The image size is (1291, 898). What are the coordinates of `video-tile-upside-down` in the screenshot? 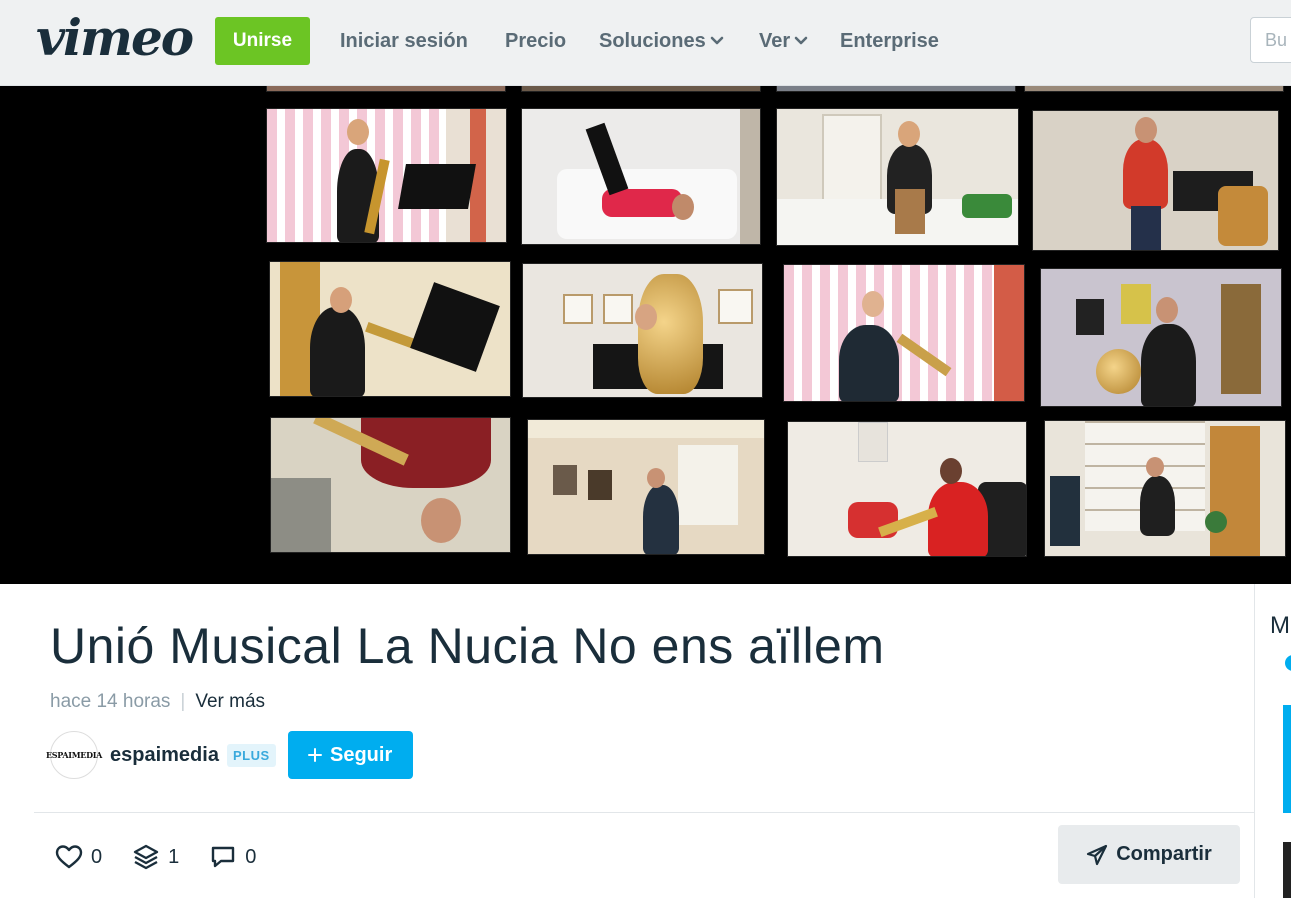 It's located at (390, 485).